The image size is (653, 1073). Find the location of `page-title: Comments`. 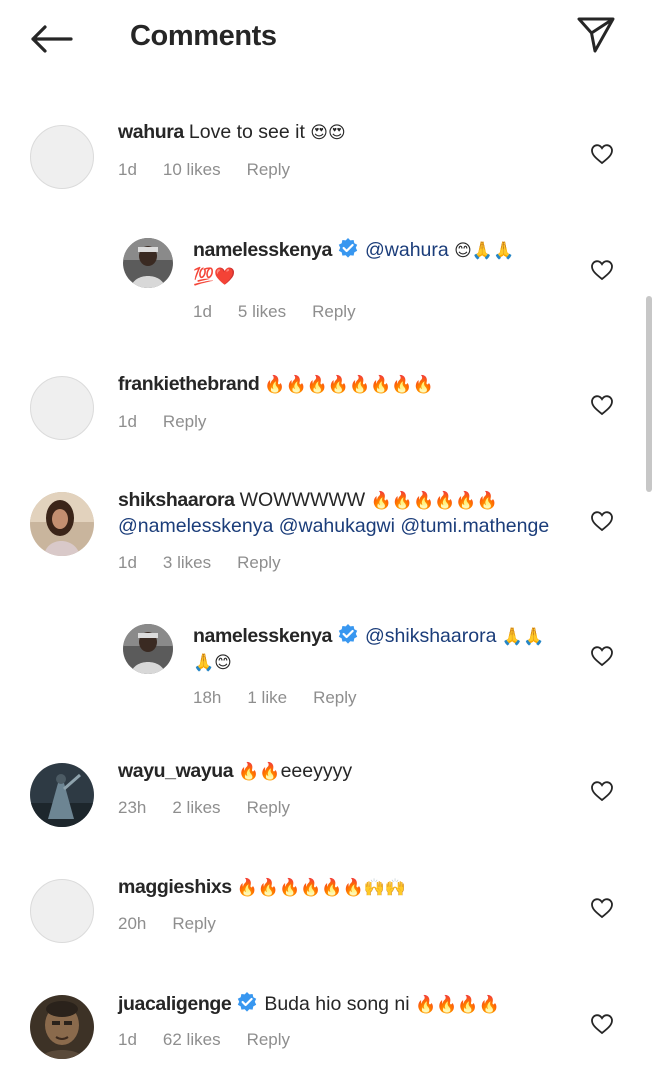

page-title: Comments is located at coordinates (203, 36).